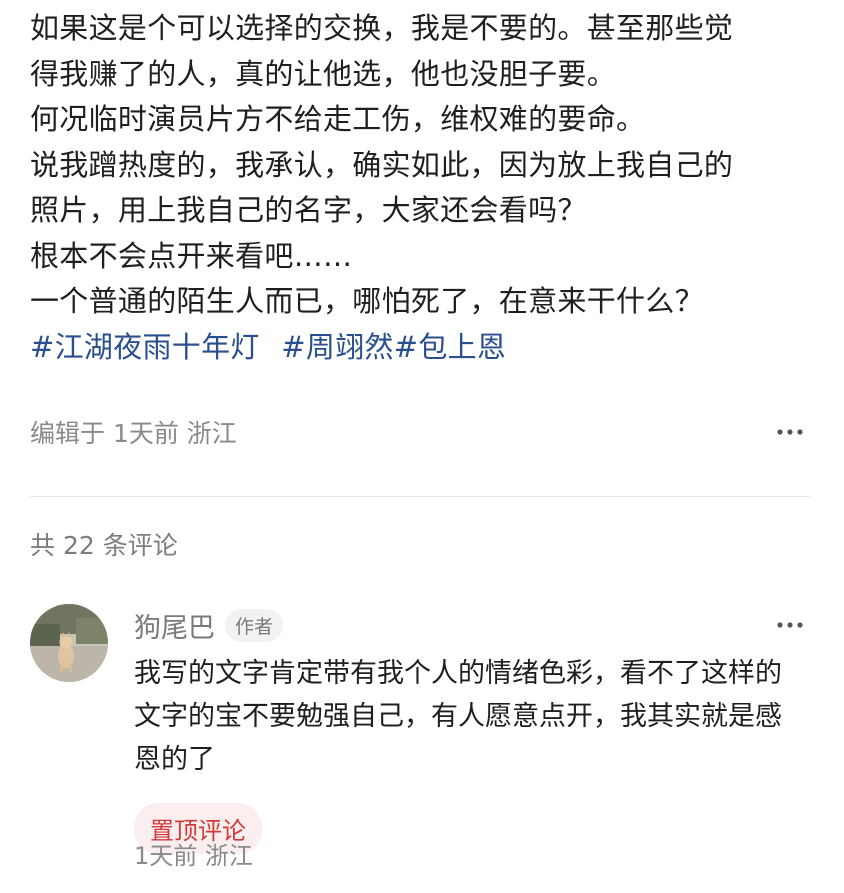  Describe the element at coordinates (104, 545) in the screenshot. I see `comment-count: 共 22 条评论` at that location.